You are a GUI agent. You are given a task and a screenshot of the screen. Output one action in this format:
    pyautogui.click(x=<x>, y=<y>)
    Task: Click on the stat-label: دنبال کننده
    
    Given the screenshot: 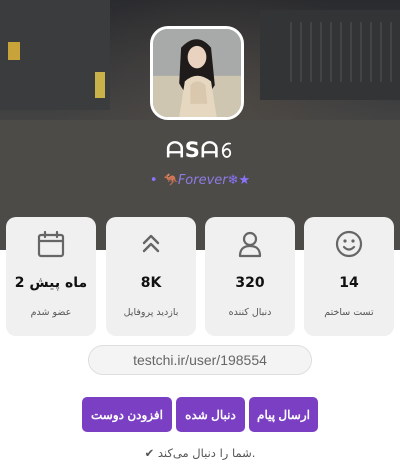 What is the action you would take?
    pyautogui.click(x=250, y=312)
    